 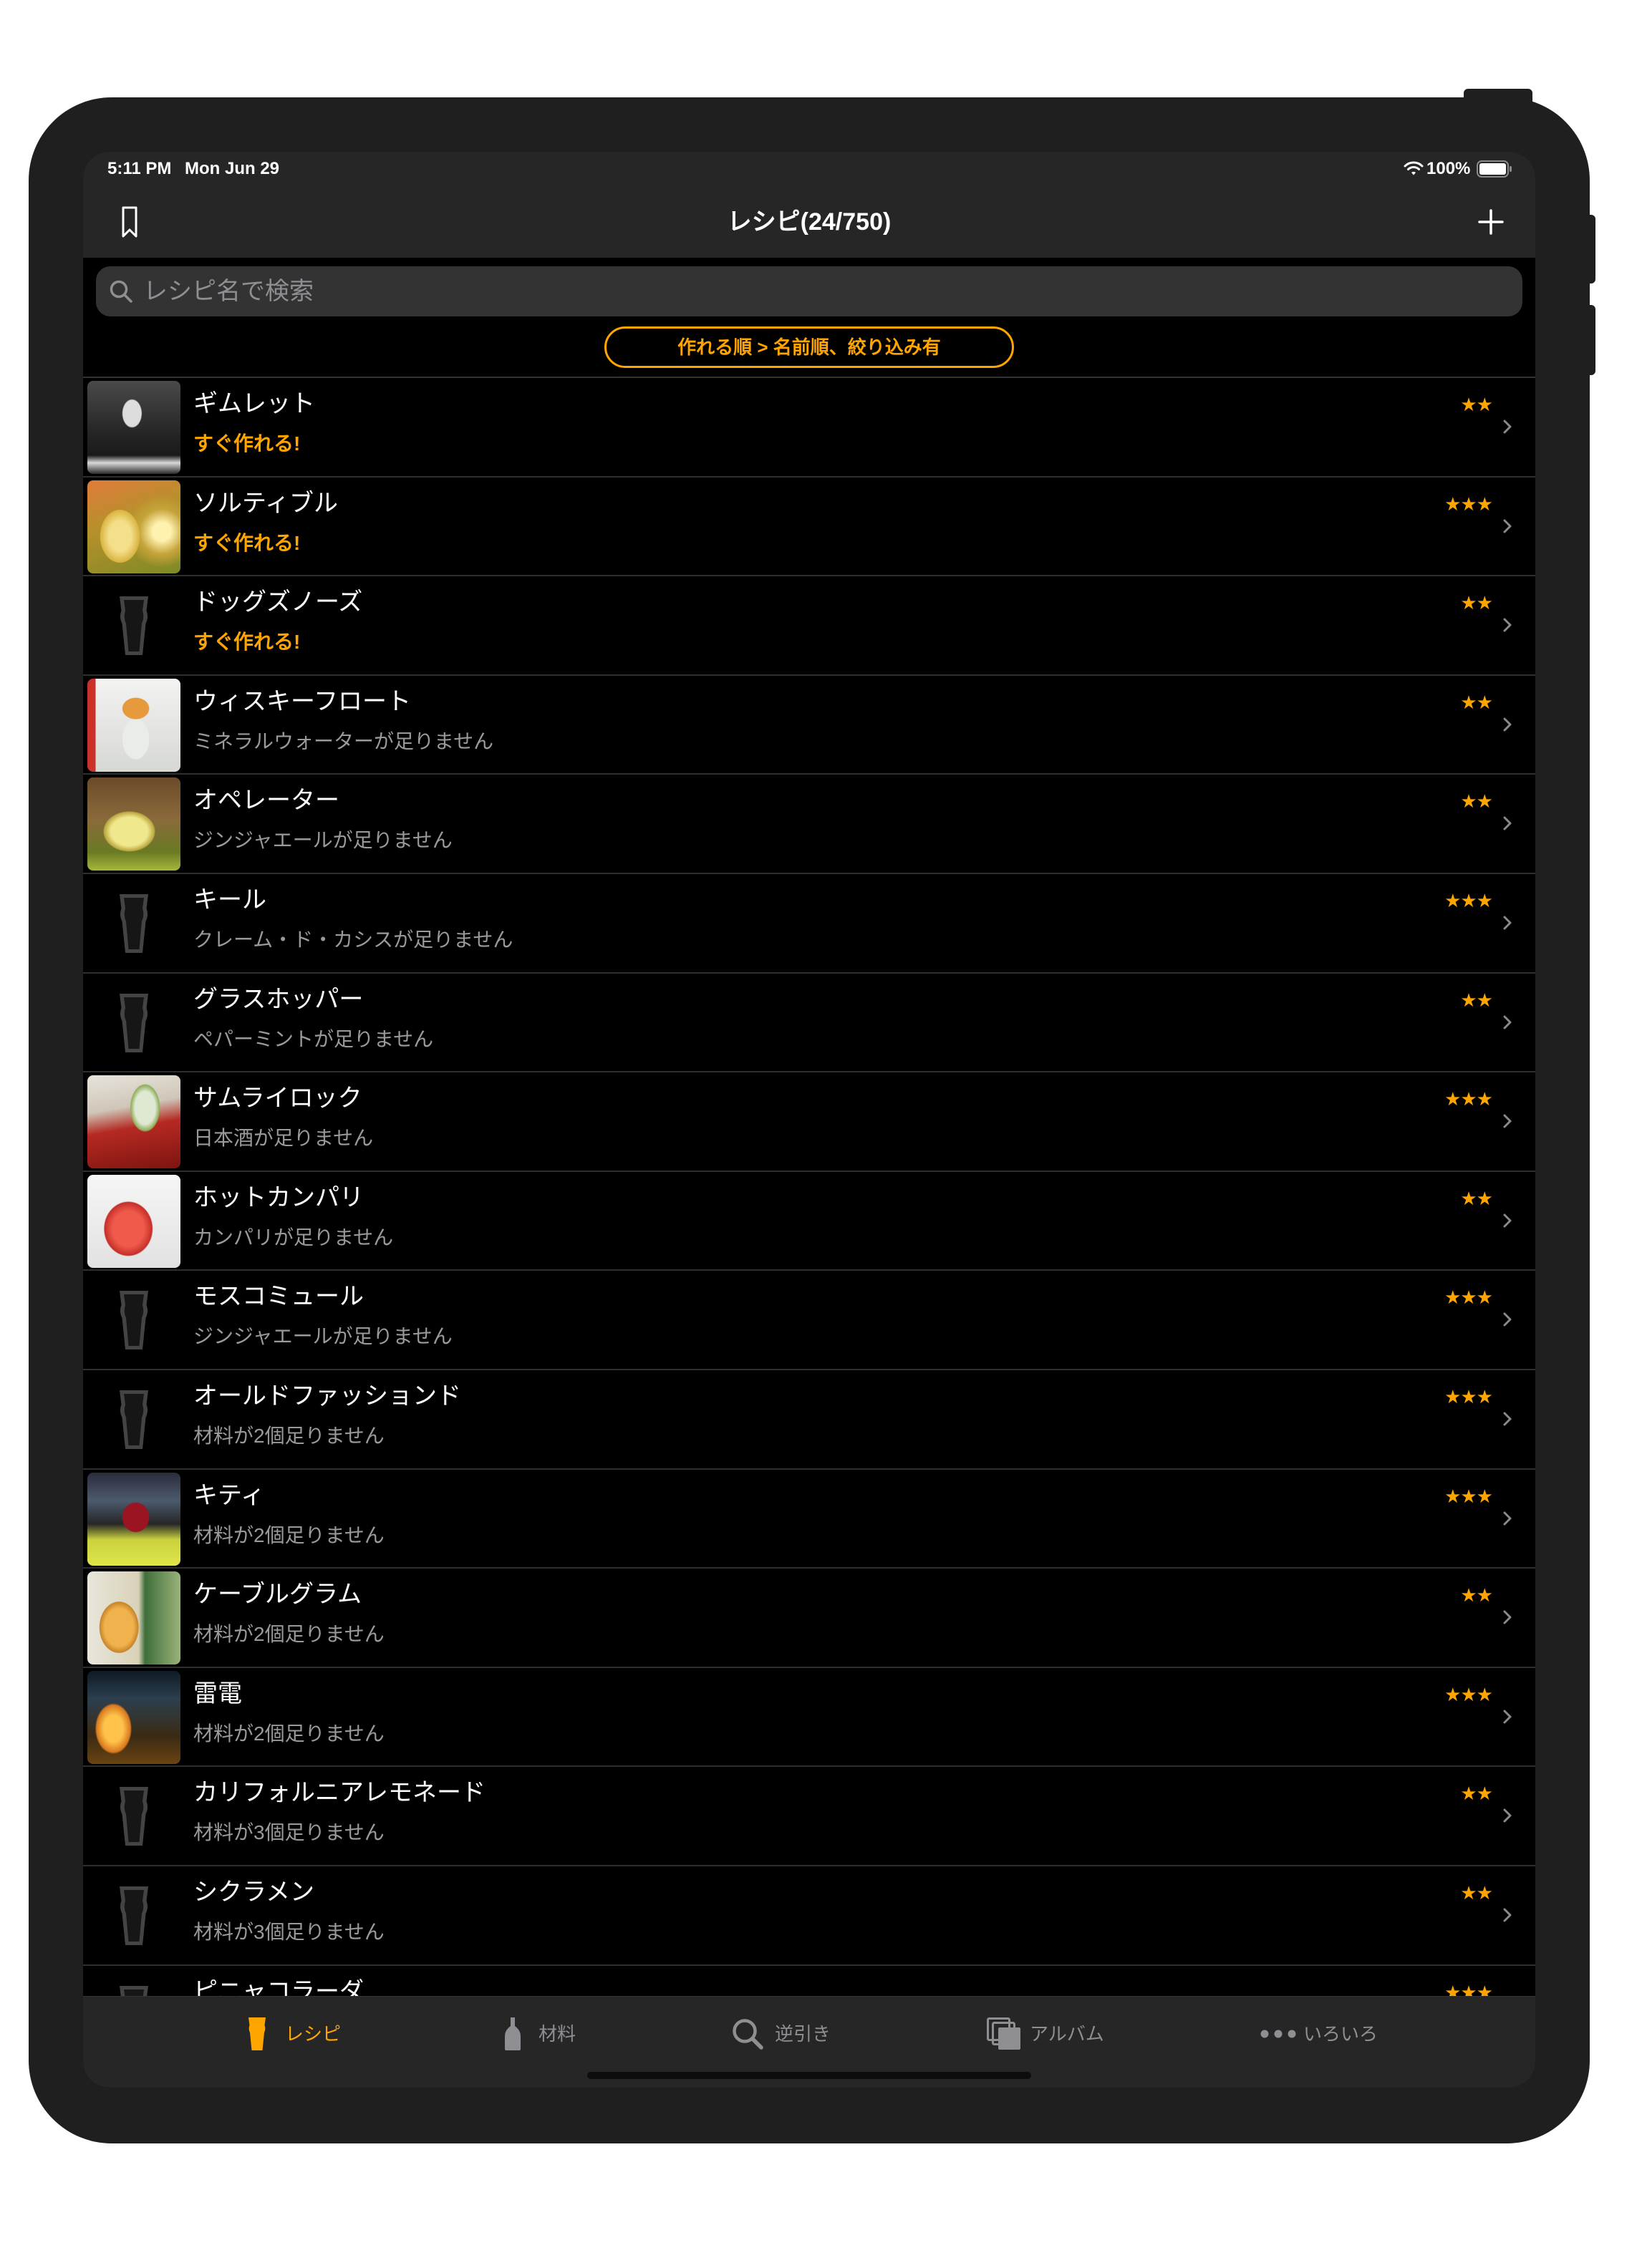 What do you see at coordinates (809, 1981) in the screenshot?
I see `recipe-row: ピニャコラーダ ★★★` at bounding box center [809, 1981].